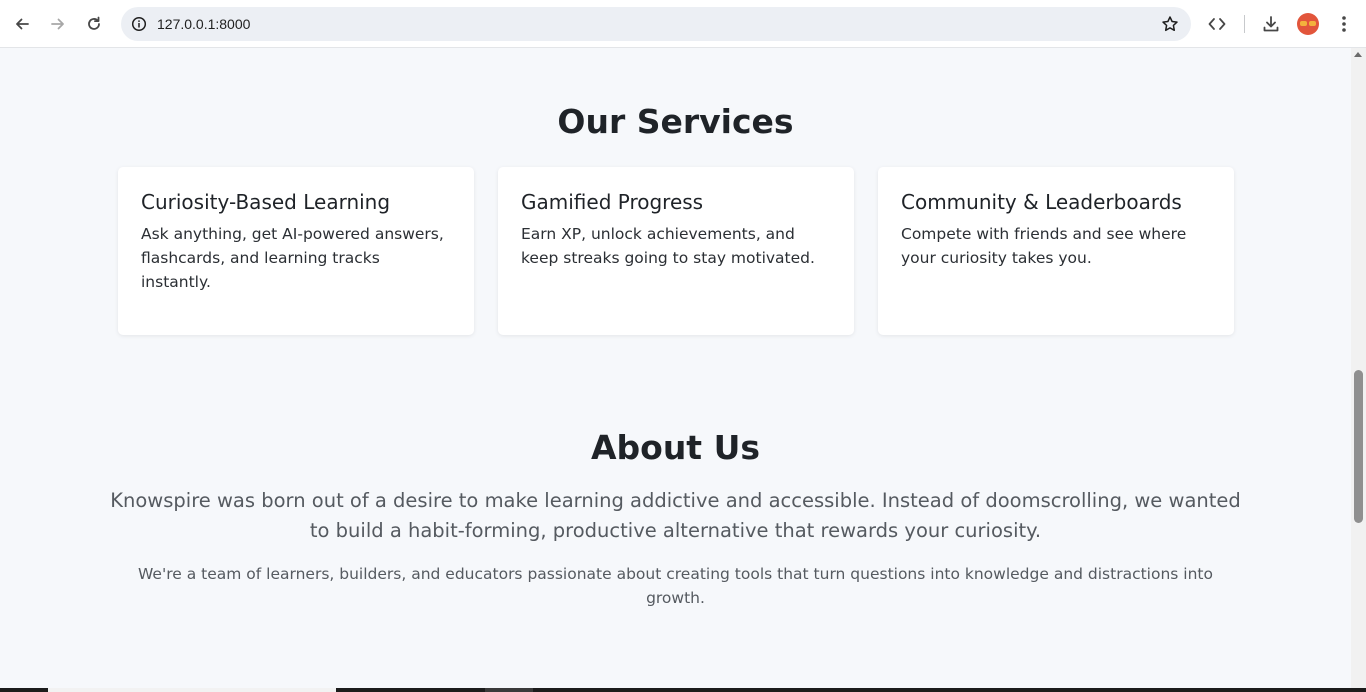 This screenshot has width=1366, height=692. Describe the element at coordinates (1217, 24) in the screenshot. I see `devtools-code-icon` at that location.